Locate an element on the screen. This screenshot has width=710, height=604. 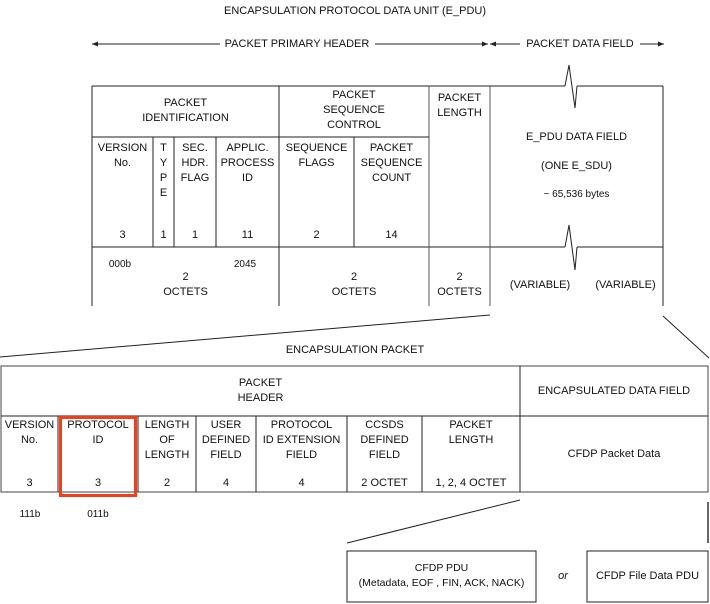
encap-field-ccsds-defined-size: 2 OCTET is located at coordinates (384, 483).